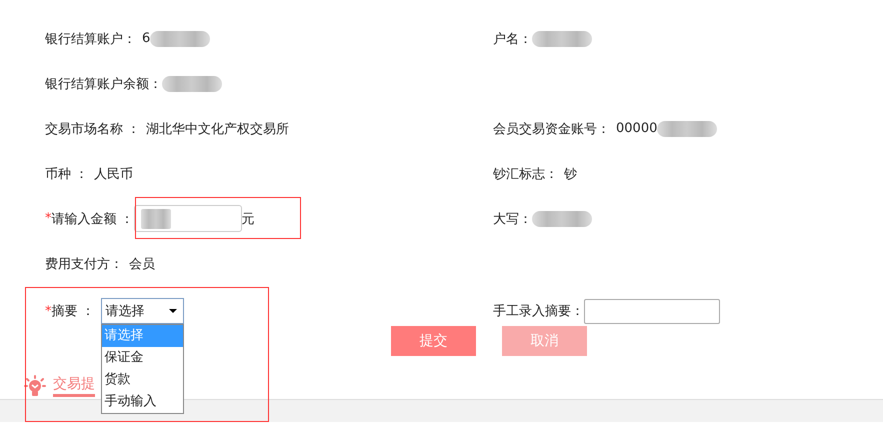  What do you see at coordinates (114, 174) in the screenshot?
I see `field-value: 人民币` at bounding box center [114, 174].